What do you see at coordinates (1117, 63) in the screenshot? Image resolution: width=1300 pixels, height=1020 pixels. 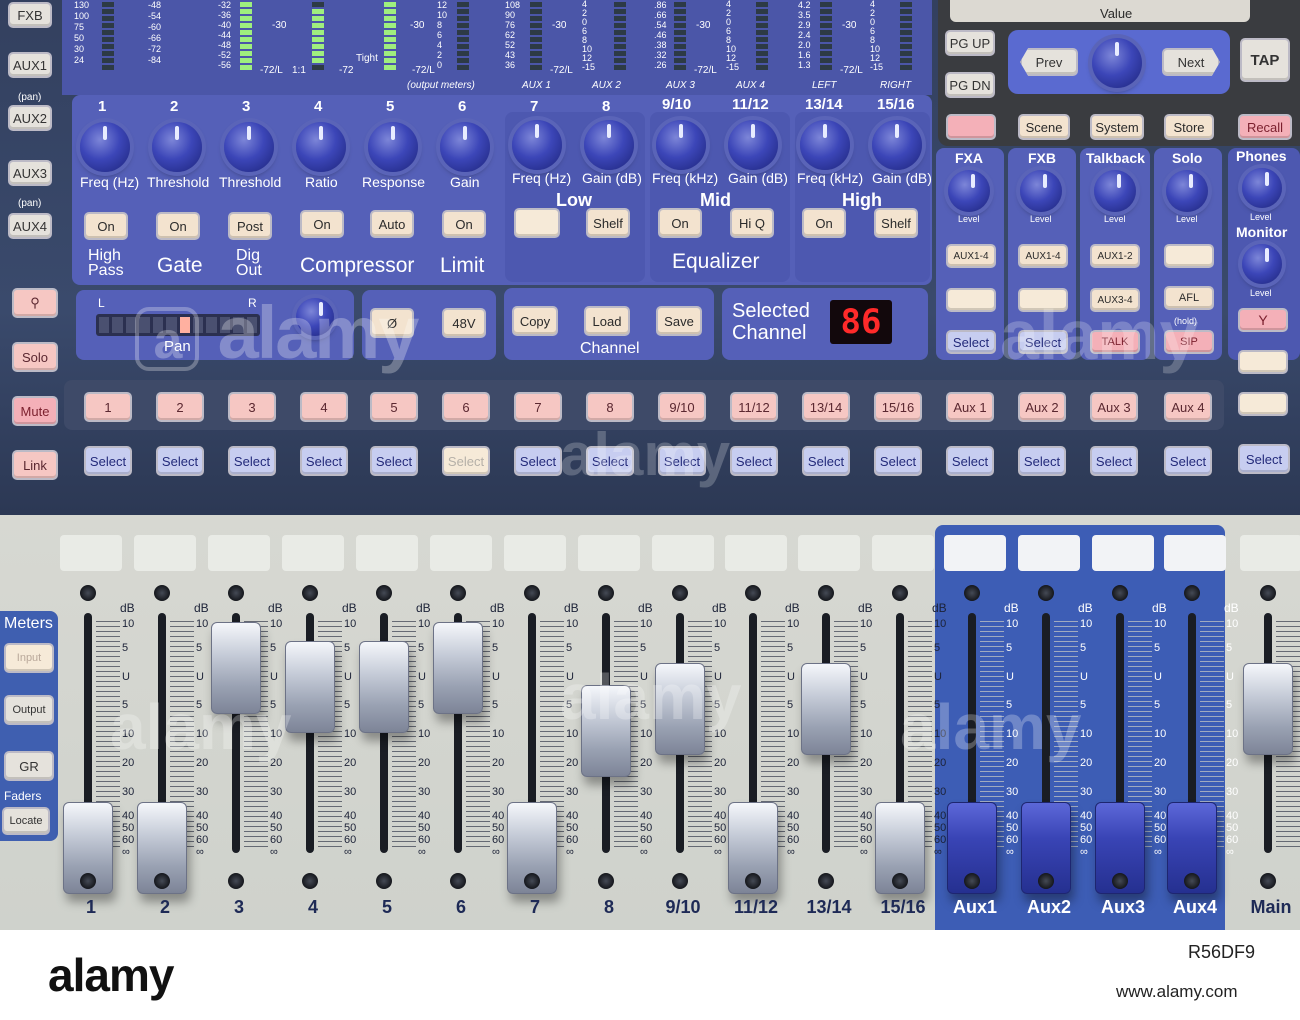 I see `value-encoder-knob` at bounding box center [1117, 63].